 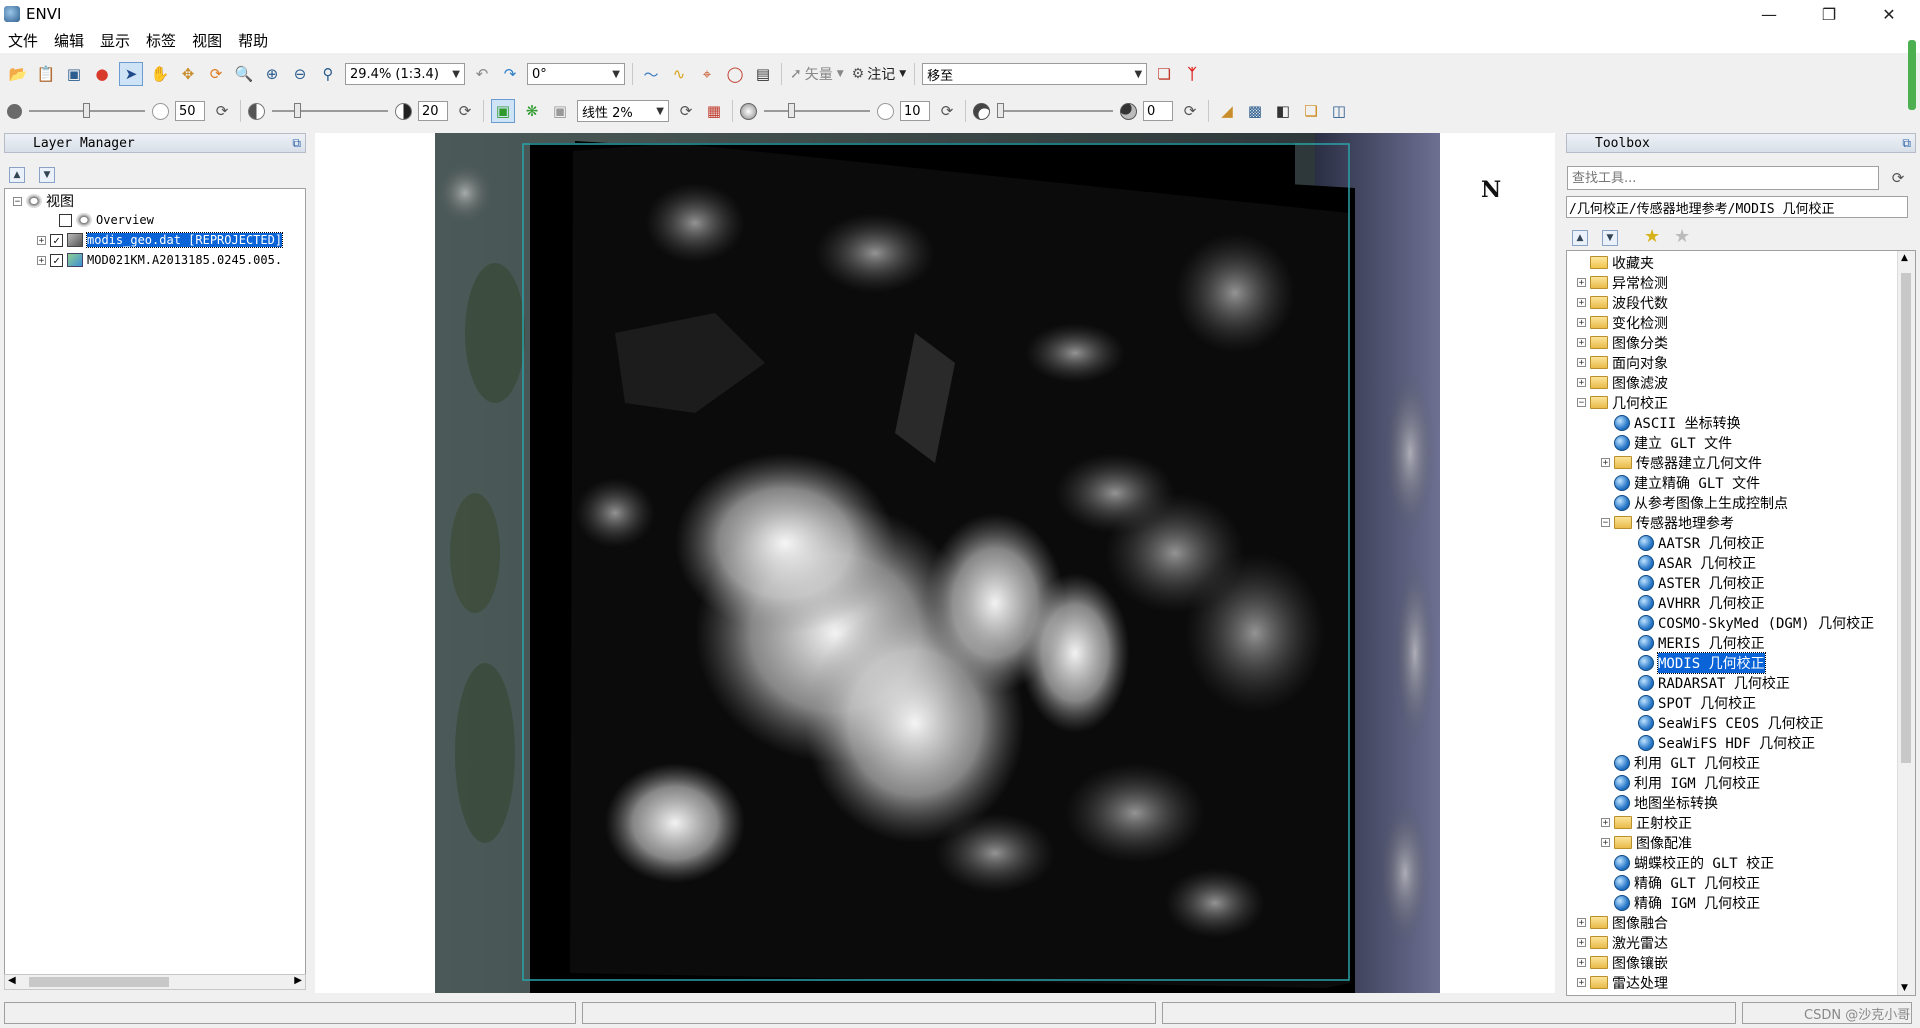 What do you see at coordinates (947, 111) in the screenshot?
I see `reset-sharpen-icon: ⟳` at bounding box center [947, 111].